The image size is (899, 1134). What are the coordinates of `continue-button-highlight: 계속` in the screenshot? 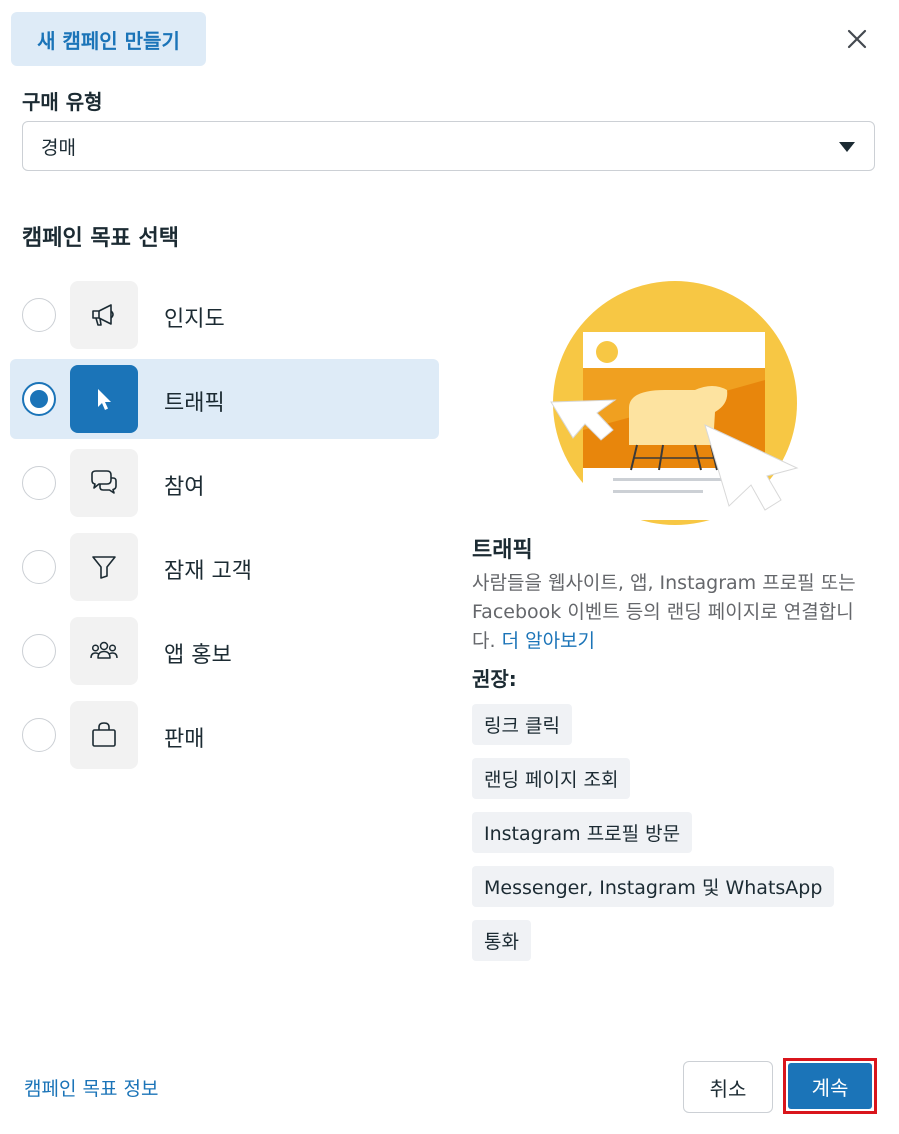 It's located at (830, 1086).